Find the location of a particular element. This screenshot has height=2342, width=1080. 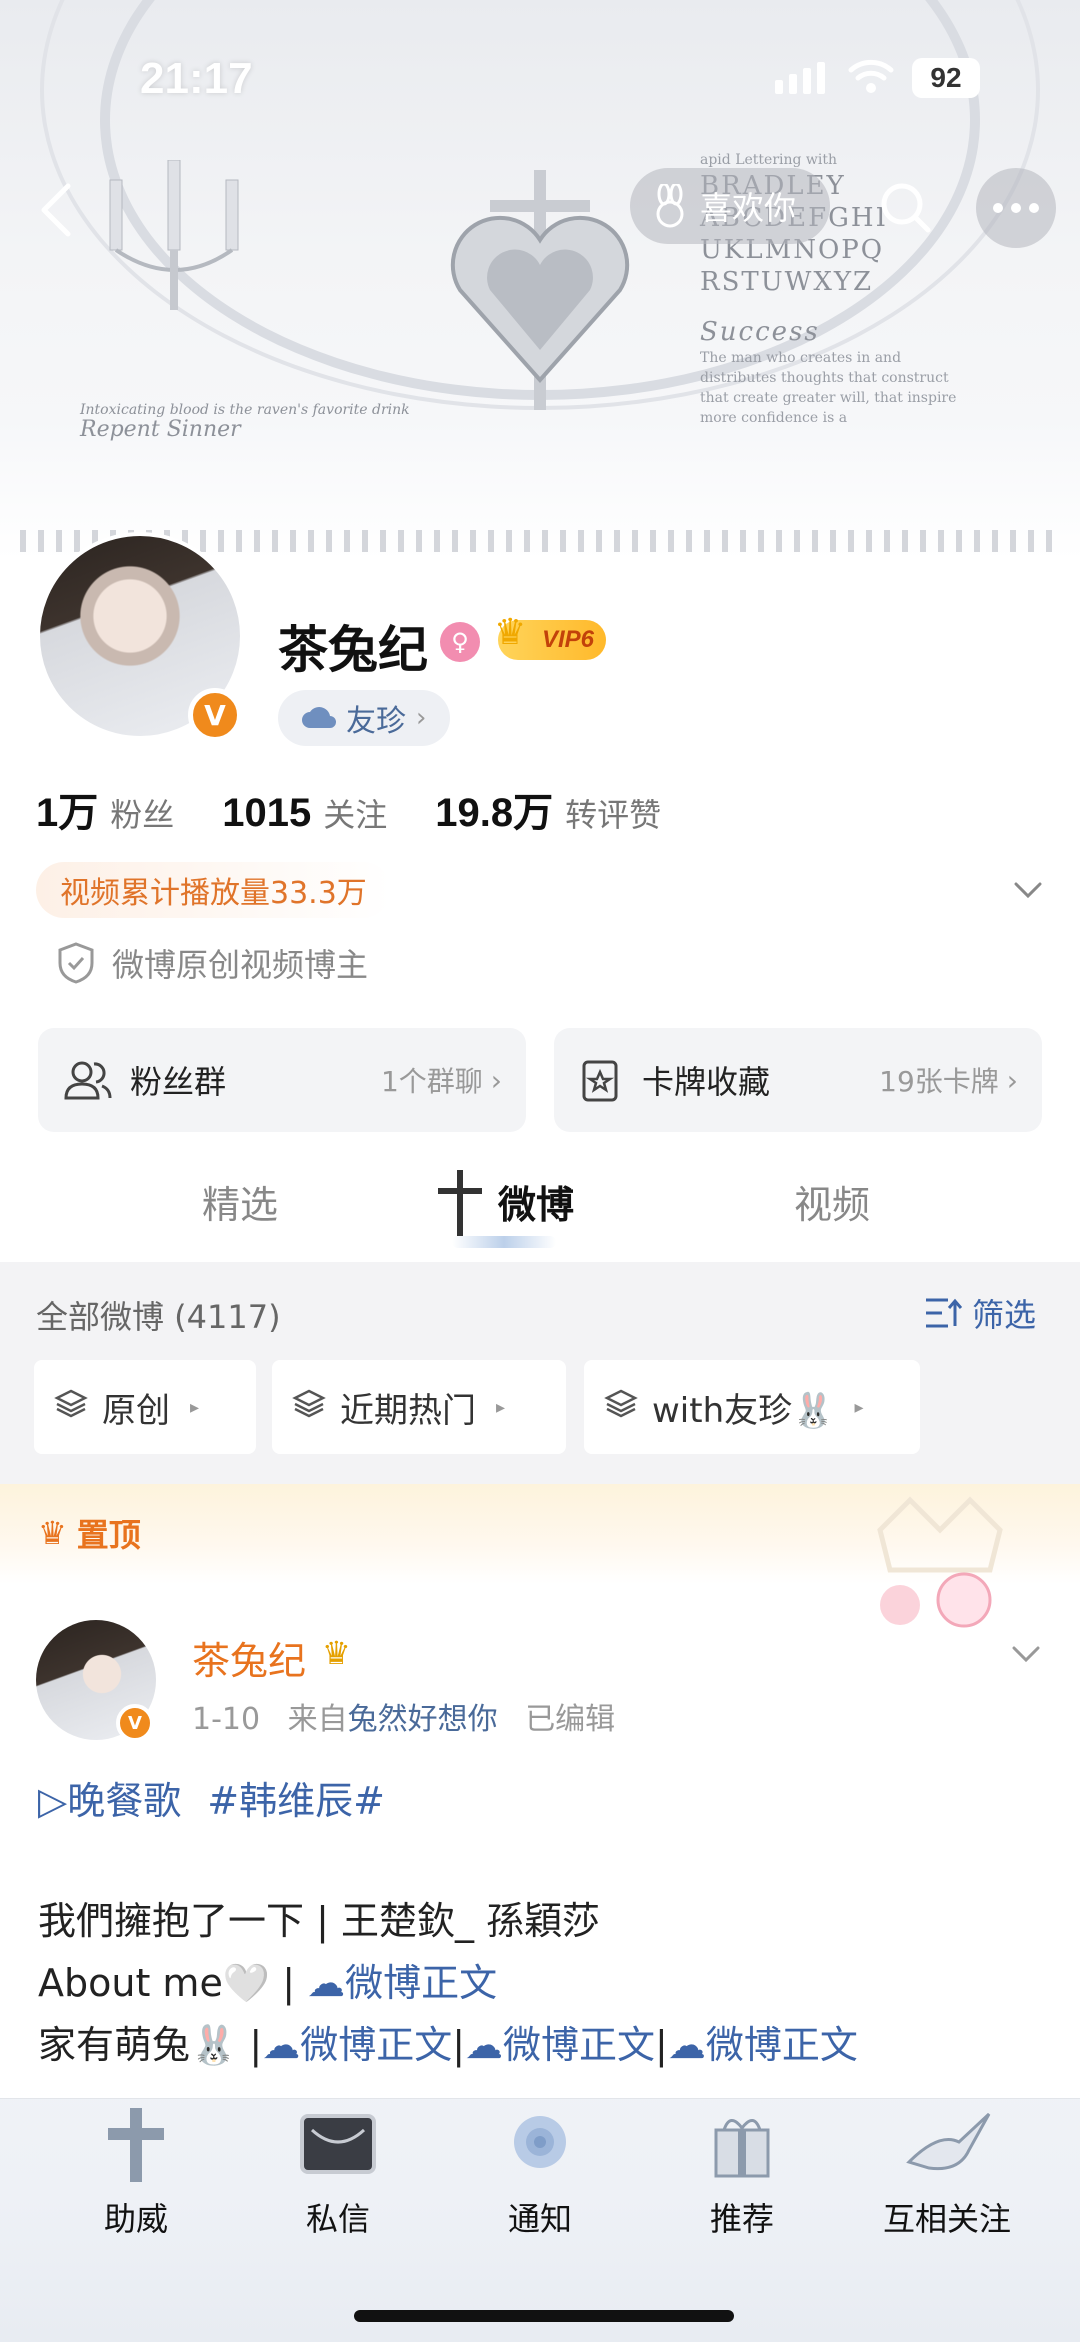

tab-video: 视频 is located at coordinates (832, 1201).